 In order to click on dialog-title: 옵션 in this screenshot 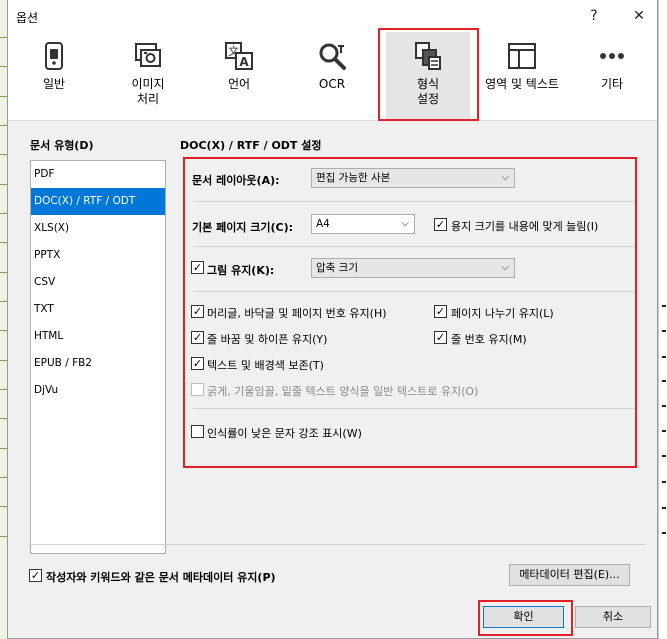, I will do `click(27, 18)`.